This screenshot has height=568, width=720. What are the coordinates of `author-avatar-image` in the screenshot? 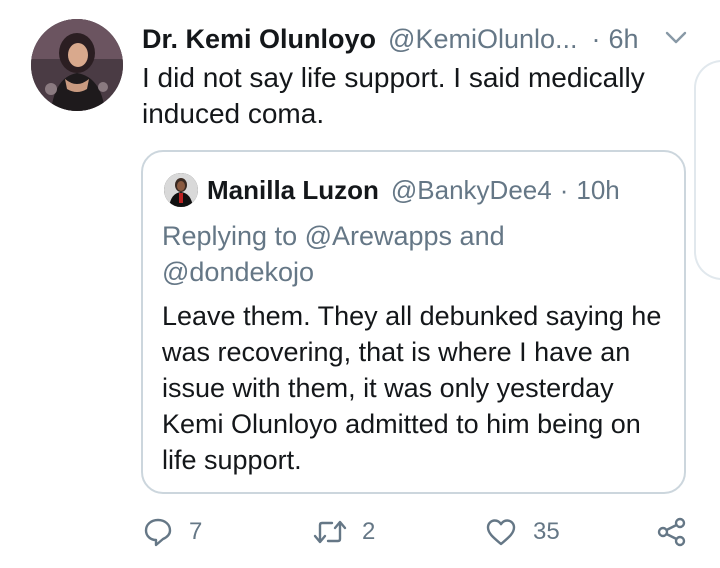 It's located at (77, 65).